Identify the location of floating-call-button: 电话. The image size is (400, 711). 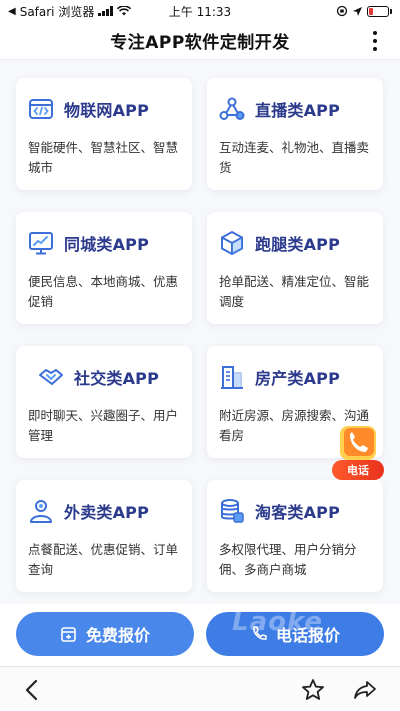
(358, 452).